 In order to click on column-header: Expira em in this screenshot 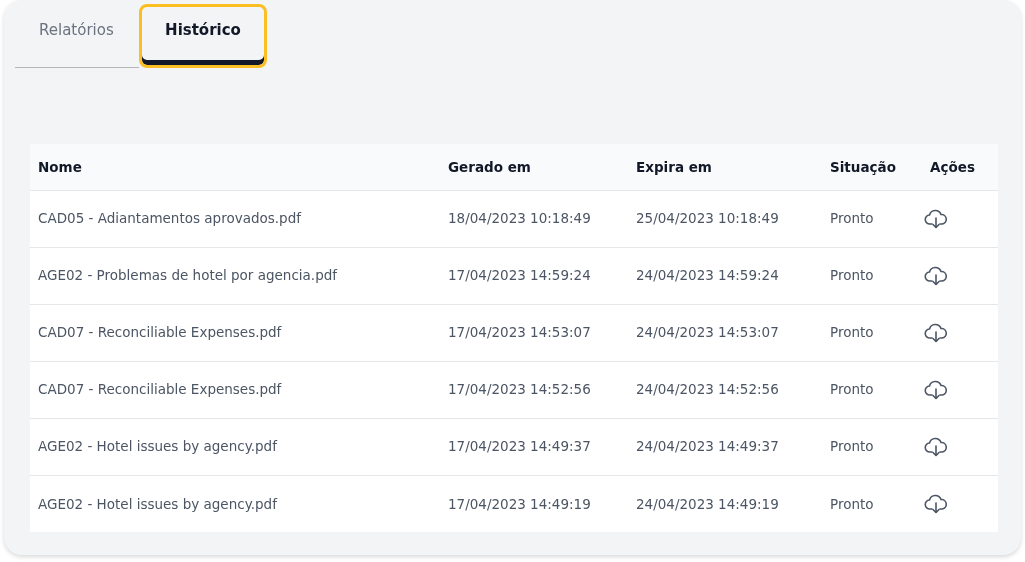, I will do `click(725, 167)`.